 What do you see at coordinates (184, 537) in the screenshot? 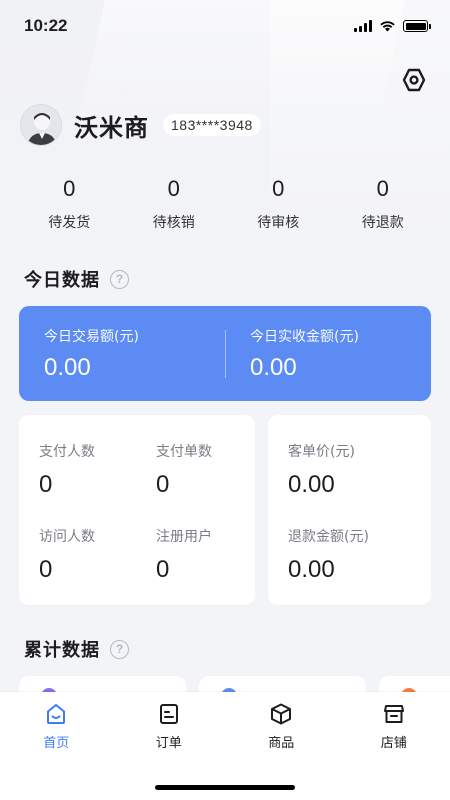
I see `stat-label: 注册用户` at bounding box center [184, 537].